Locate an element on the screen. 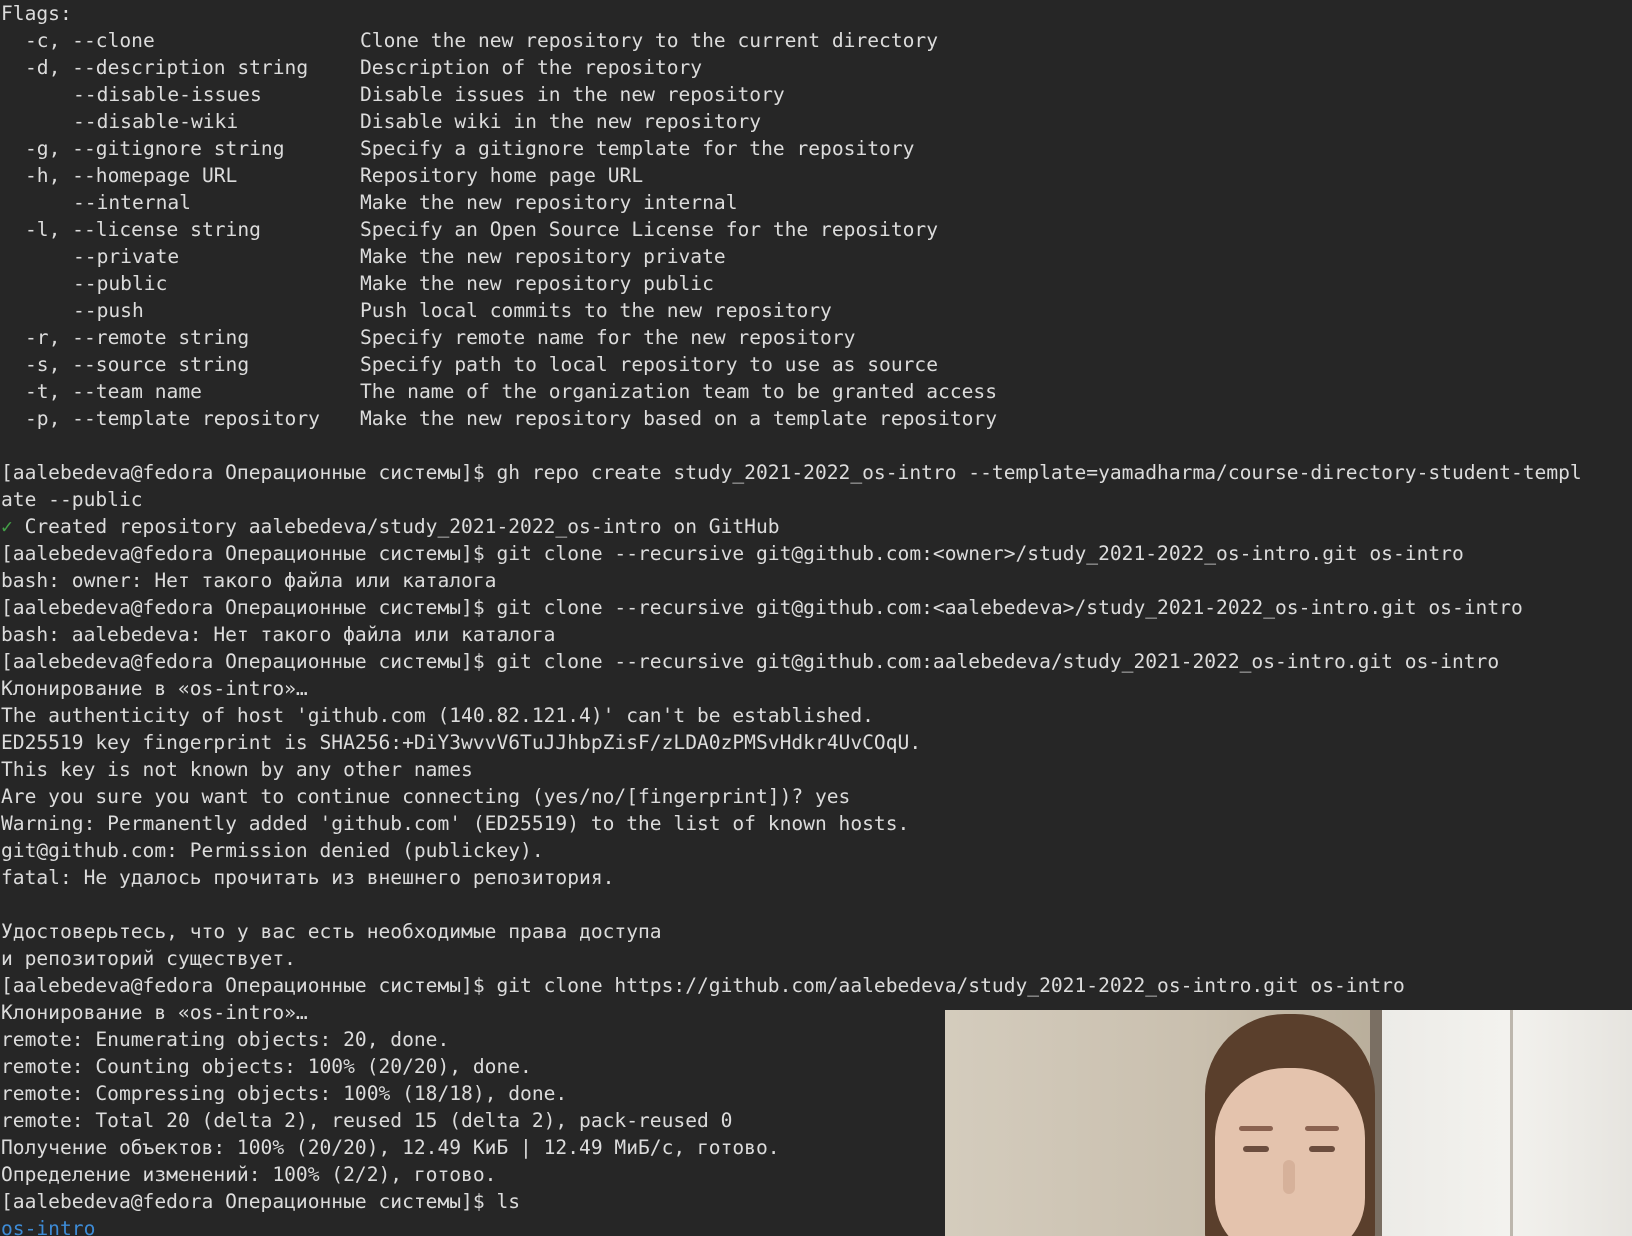  webcam-overlay is located at coordinates (1288, 1123).